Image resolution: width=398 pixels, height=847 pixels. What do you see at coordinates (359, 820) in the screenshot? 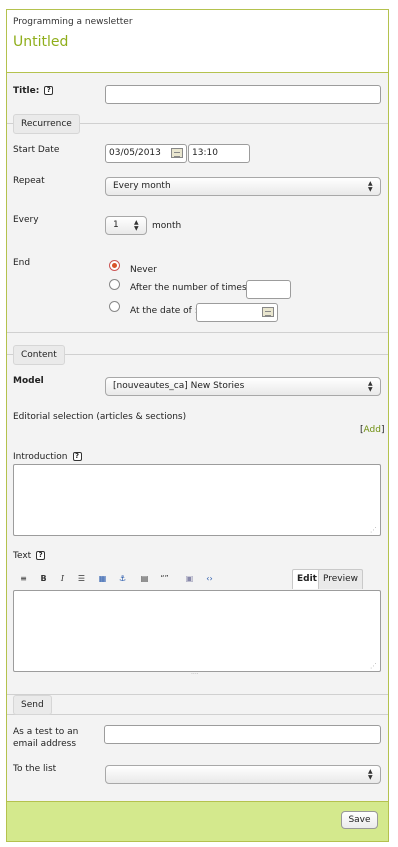
I see `save-button: Save` at bounding box center [359, 820].